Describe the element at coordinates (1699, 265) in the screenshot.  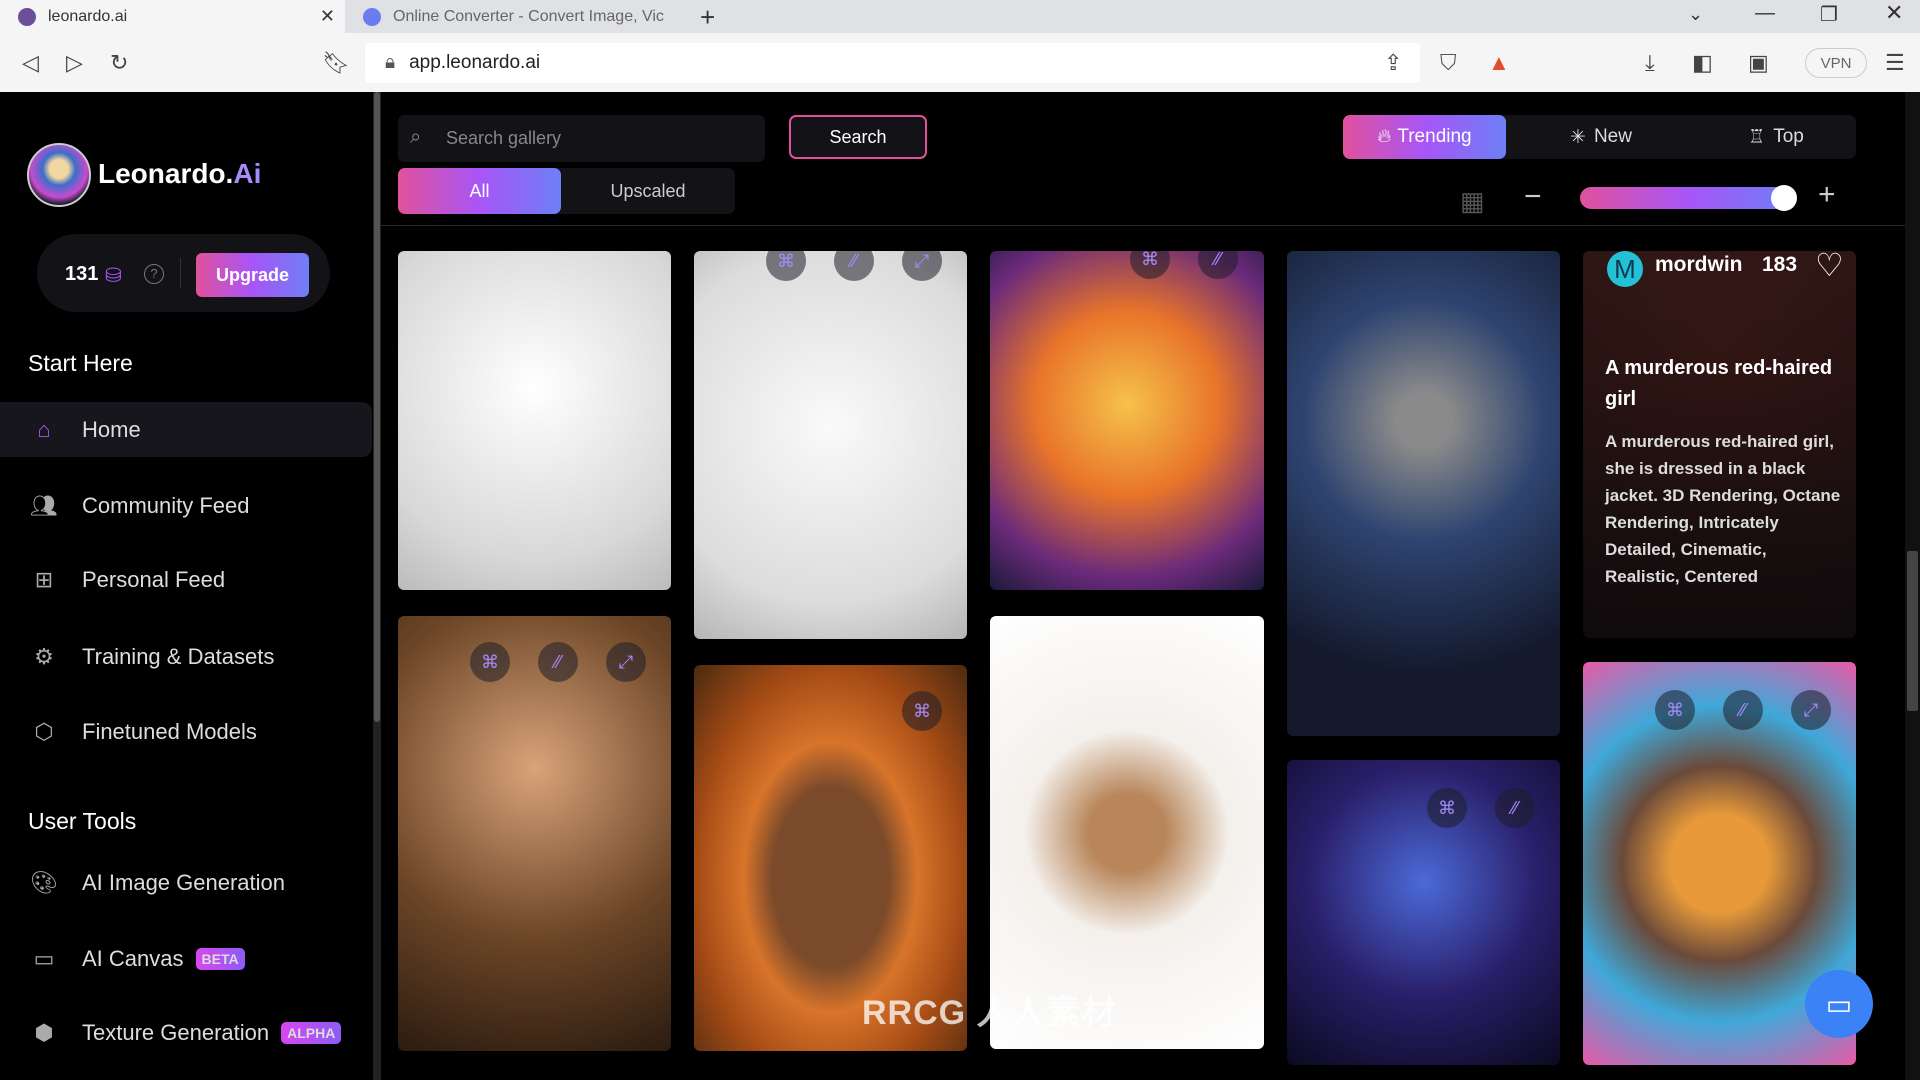
I see `username: mordwin` at that location.